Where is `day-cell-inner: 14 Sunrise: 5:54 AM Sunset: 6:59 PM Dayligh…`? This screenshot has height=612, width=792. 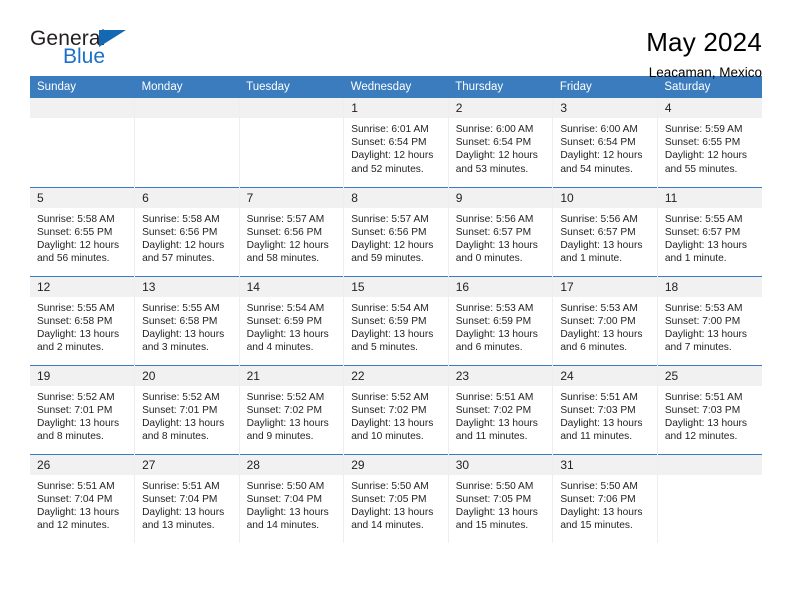
day-cell-inner: 14 Sunrise: 5:54 AM Sunset: 6:59 PM Dayligh… is located at coordinates (291, 320).